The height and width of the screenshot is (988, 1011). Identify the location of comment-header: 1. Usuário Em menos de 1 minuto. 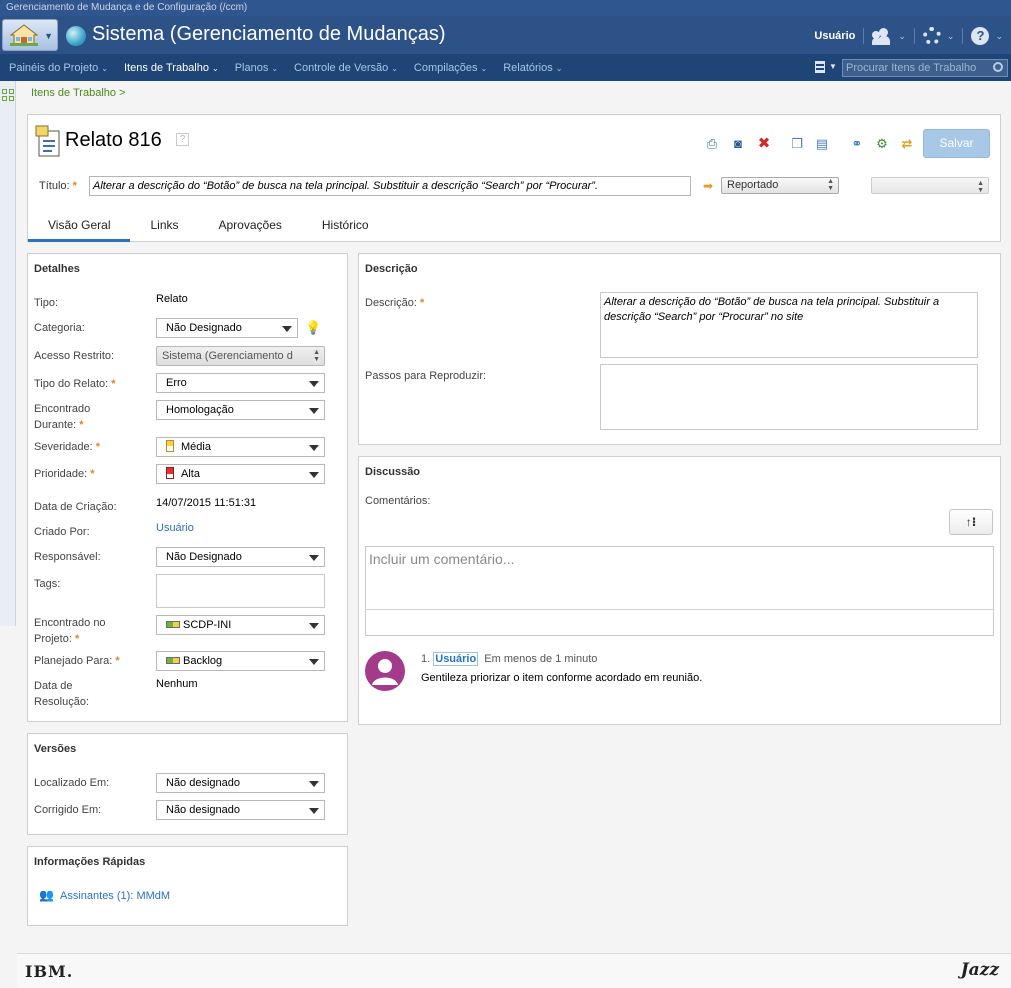
(509, 659).